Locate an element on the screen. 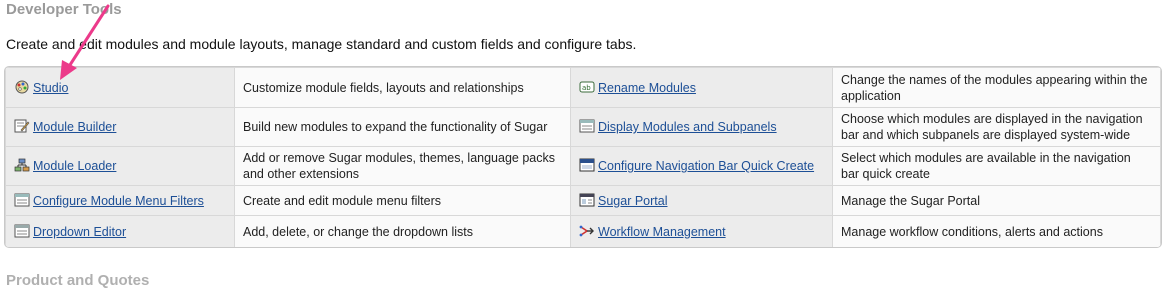 This screenshot has width=1168, height=289. dropdown-editor-icon is located at coordinates (22, 231).